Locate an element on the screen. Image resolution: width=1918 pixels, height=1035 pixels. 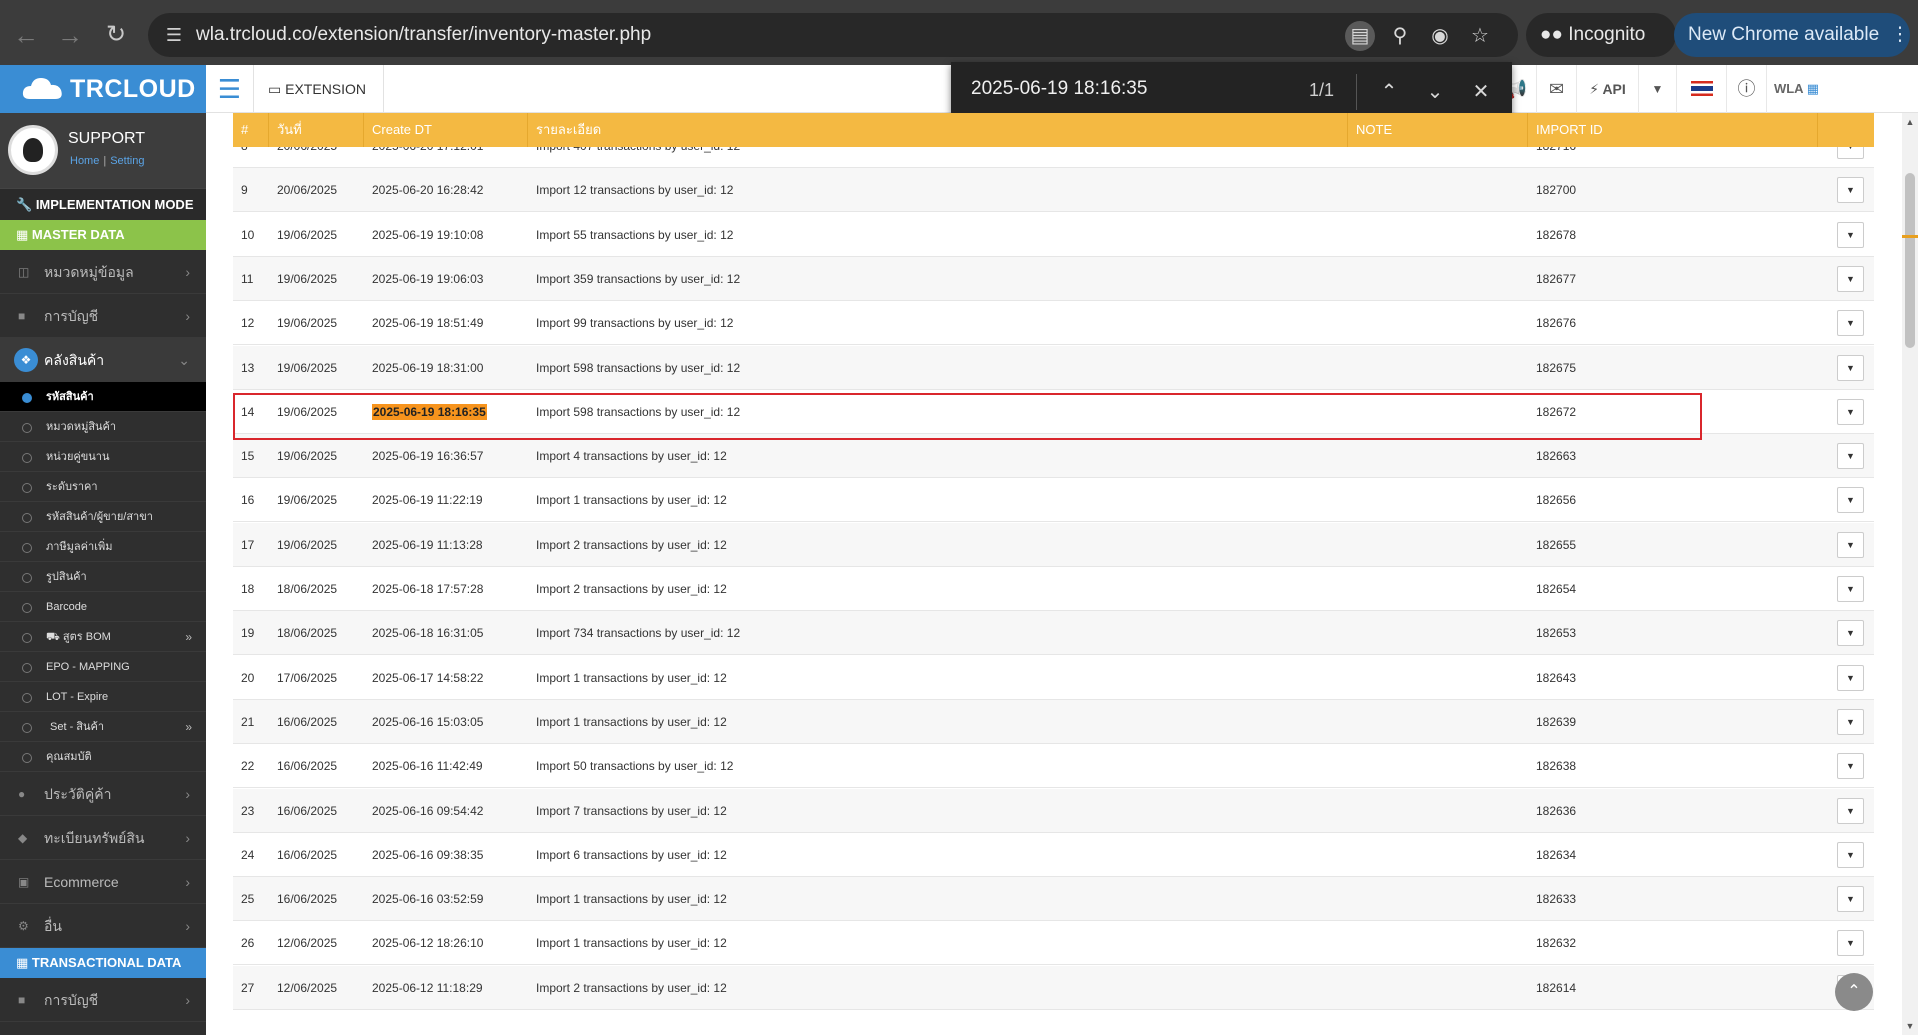
site-info-icon: ☰ is located at coordinates (174, 35).